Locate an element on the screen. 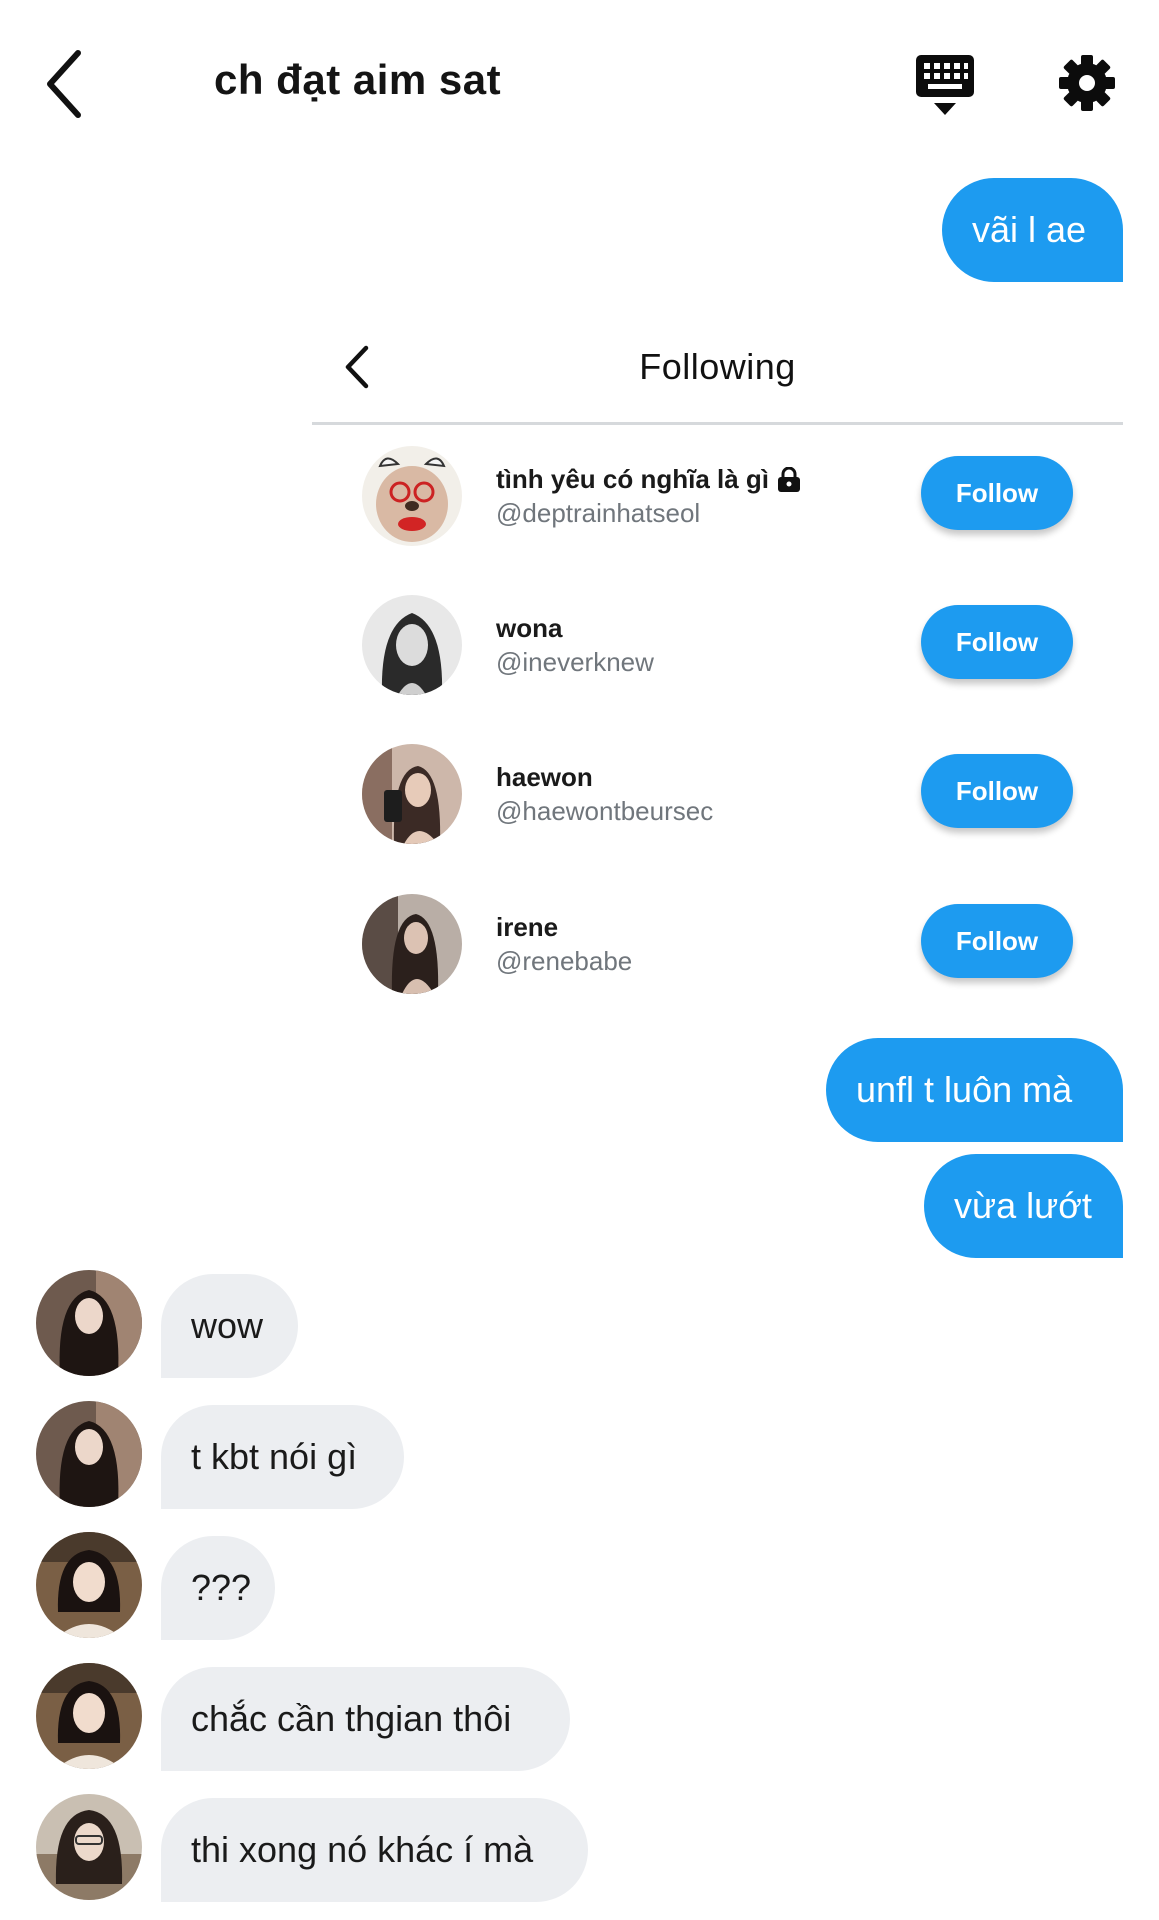 The height and width of the screenshot is (1920, 1159). chat-header: ch đạt aim sat is located at coordinates (579, 82).